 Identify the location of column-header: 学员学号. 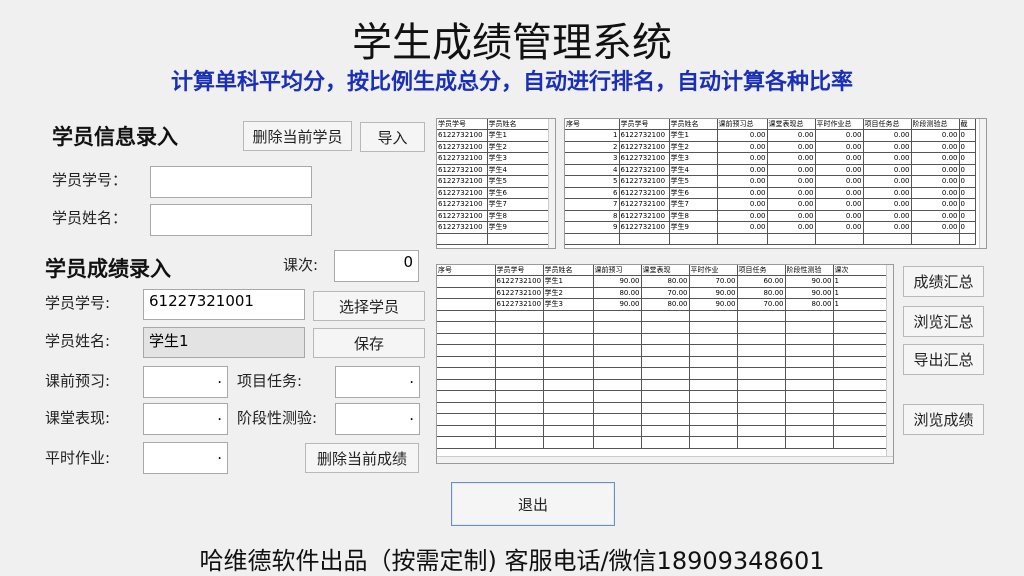
(519, 270).